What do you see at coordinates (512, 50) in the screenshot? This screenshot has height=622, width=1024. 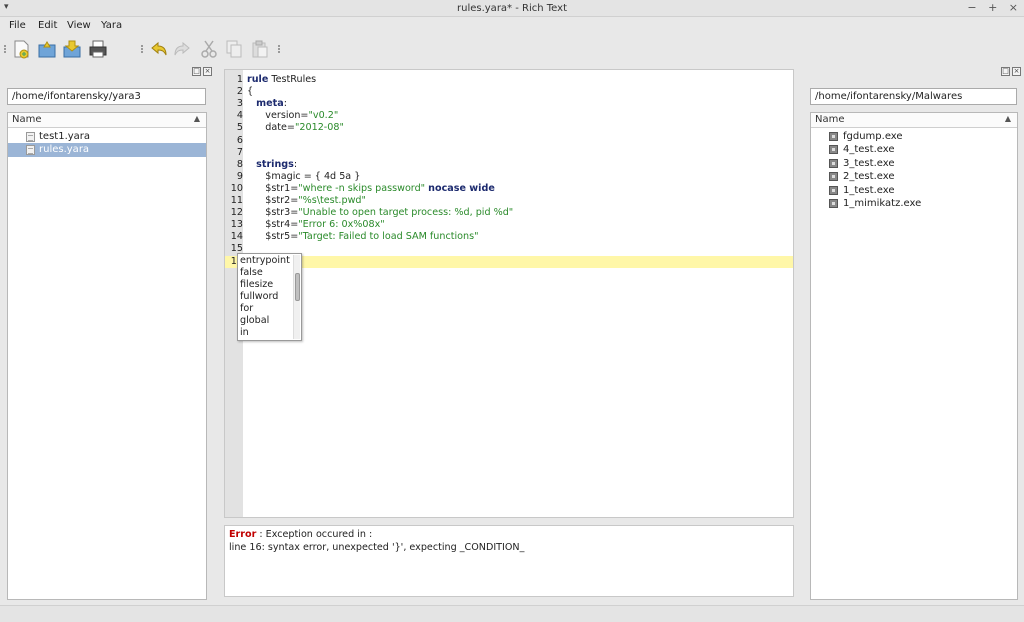 I see `toolbar` at bounding box center [512, 50].